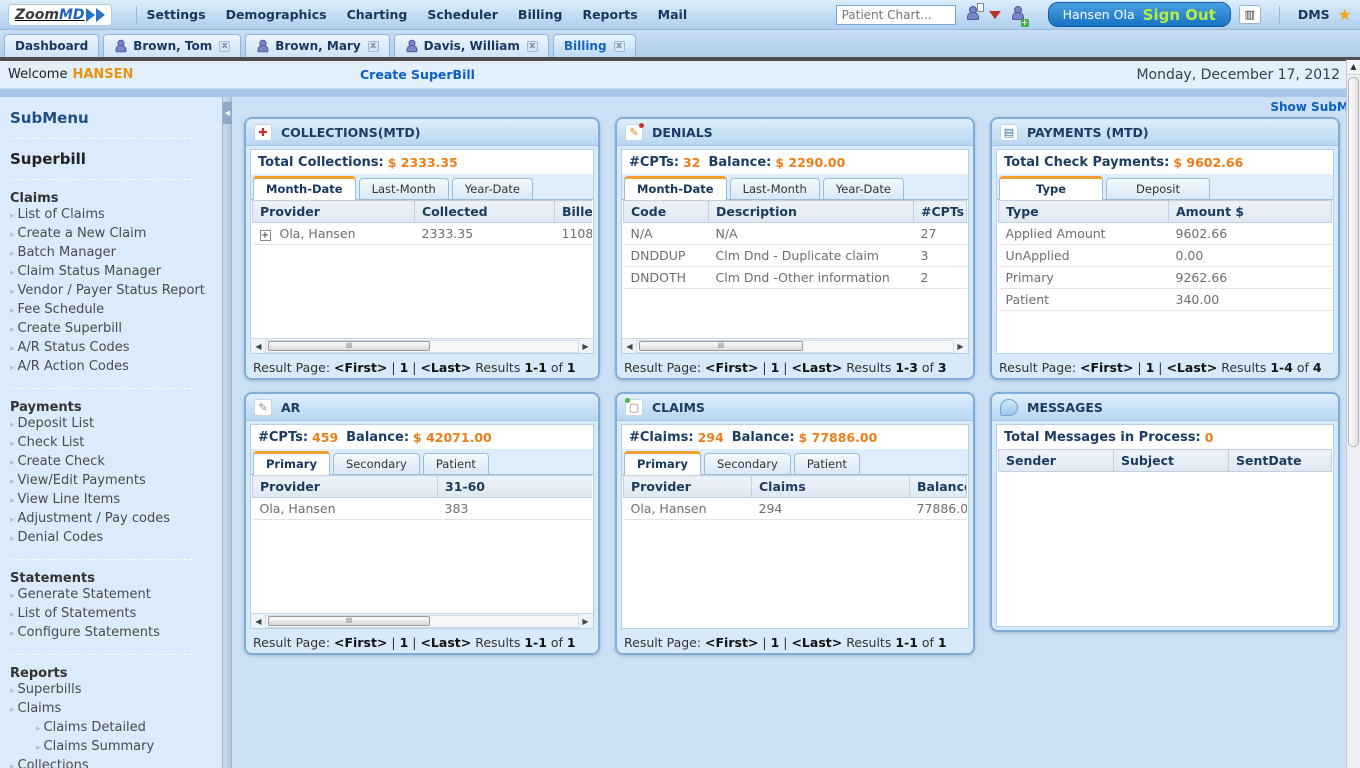  What do you see at coordinates (116, 747) in the screenshot?
I see `sidebar-item-claims-summary: ▸ Claims Summary` at bounding box center [116, 747].